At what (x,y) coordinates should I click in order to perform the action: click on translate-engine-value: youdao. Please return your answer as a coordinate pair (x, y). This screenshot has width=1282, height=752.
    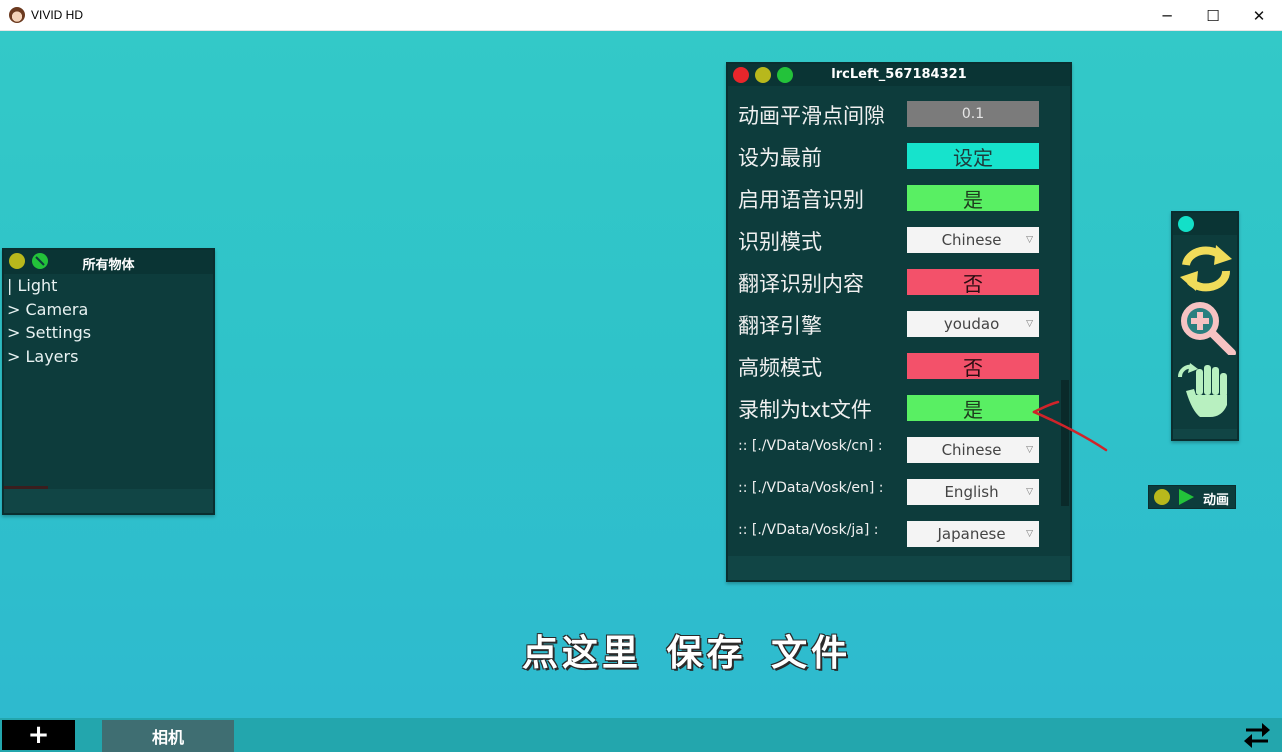
    Looking at the image, I should click on (971, 324).